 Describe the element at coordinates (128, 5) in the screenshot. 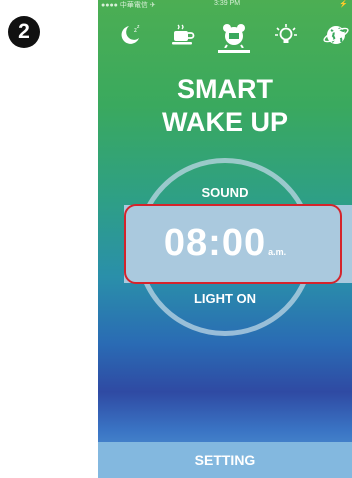

I see `status-carrier: ●●●● 中華電信 ✈` at that location.